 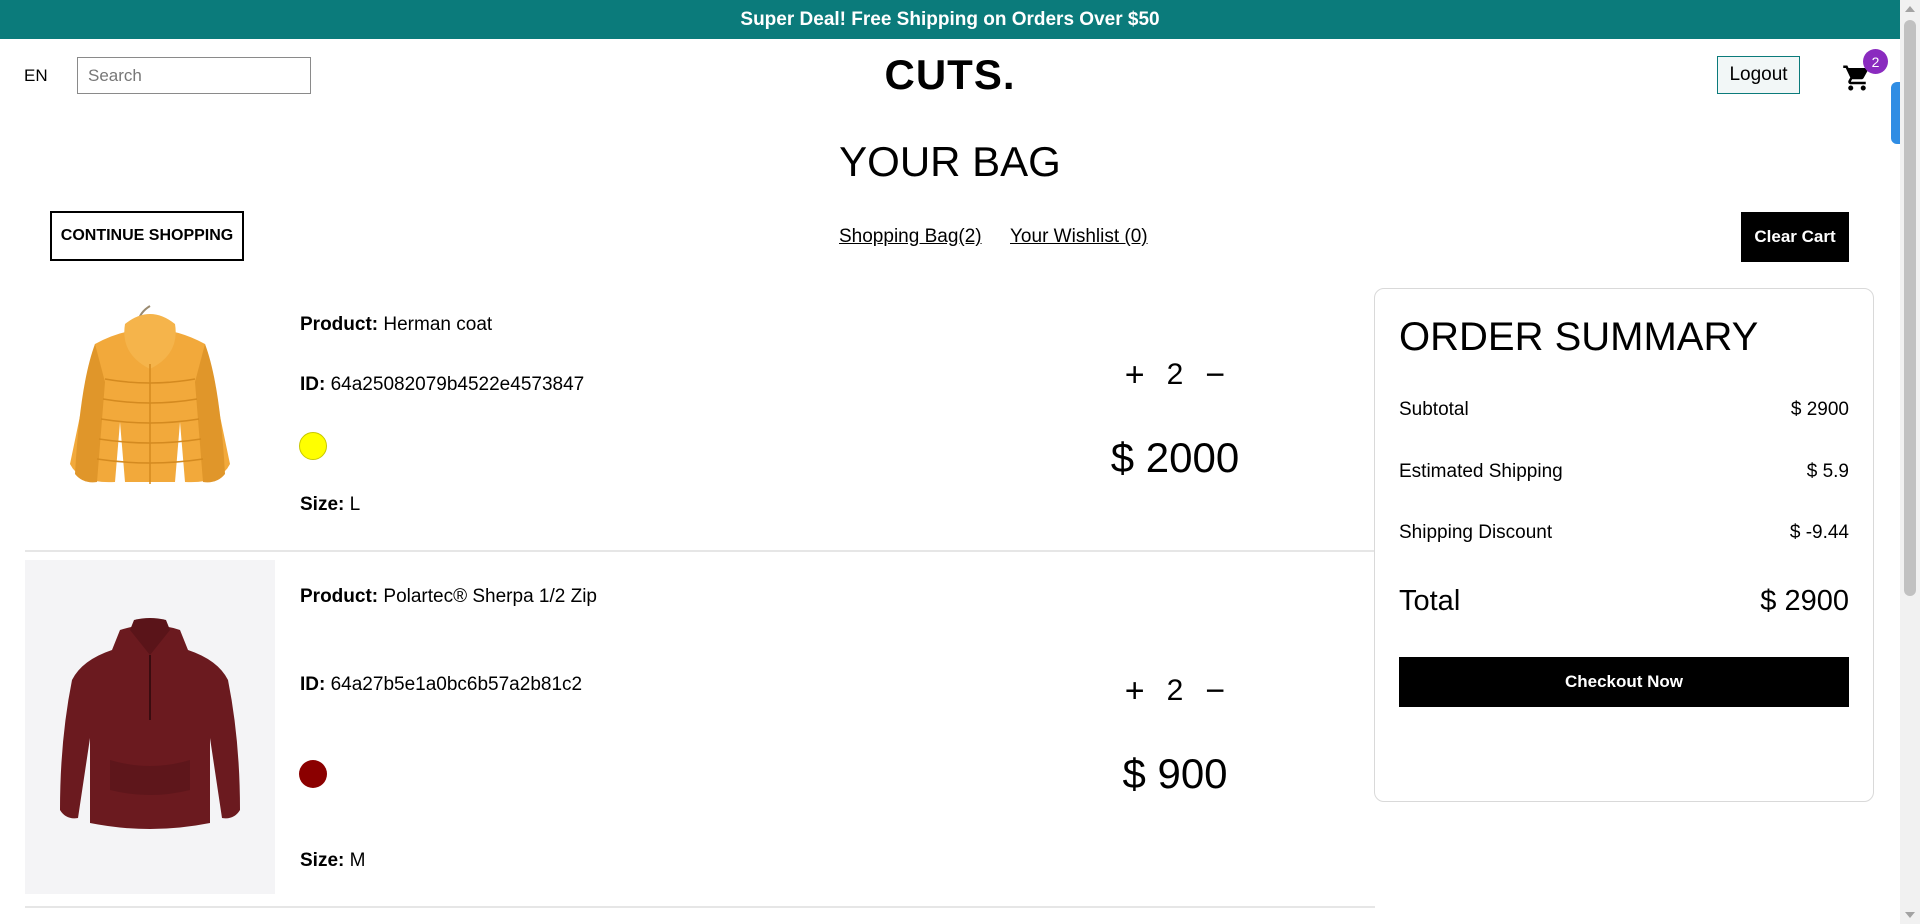 I want to click on page-scrollbar, so click(x=1910, y=462).